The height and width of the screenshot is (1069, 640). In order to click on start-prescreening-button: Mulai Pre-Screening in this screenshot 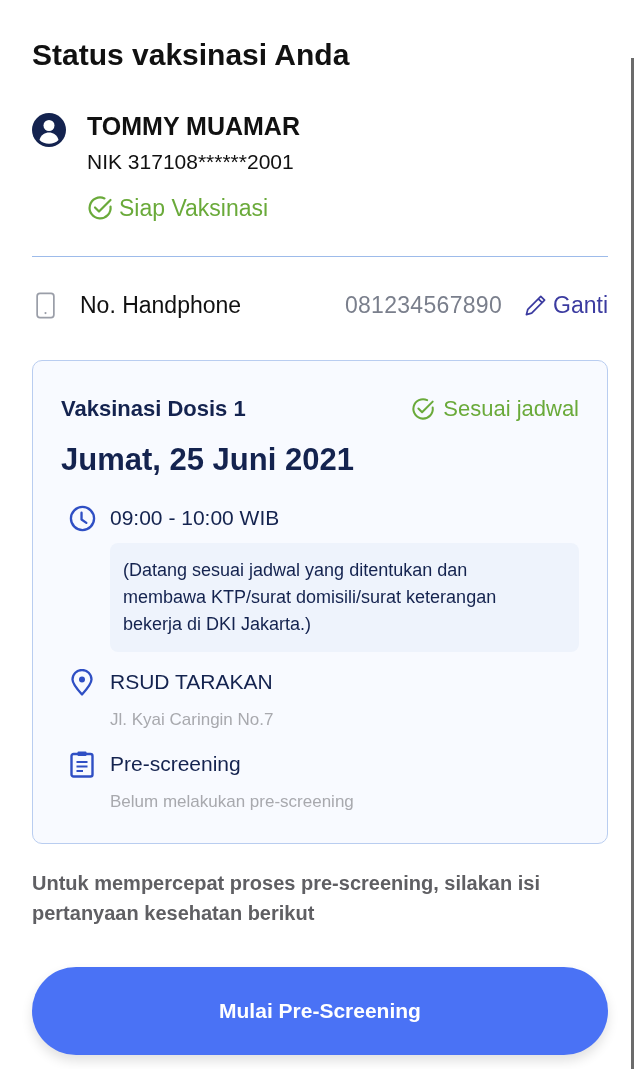, I will do `click(320, 1011)`.